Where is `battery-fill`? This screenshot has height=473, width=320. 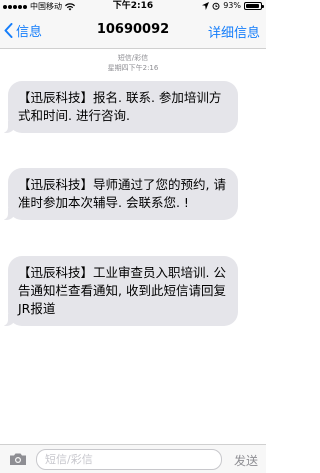 battery-fill is located at coordinates (253, 5).